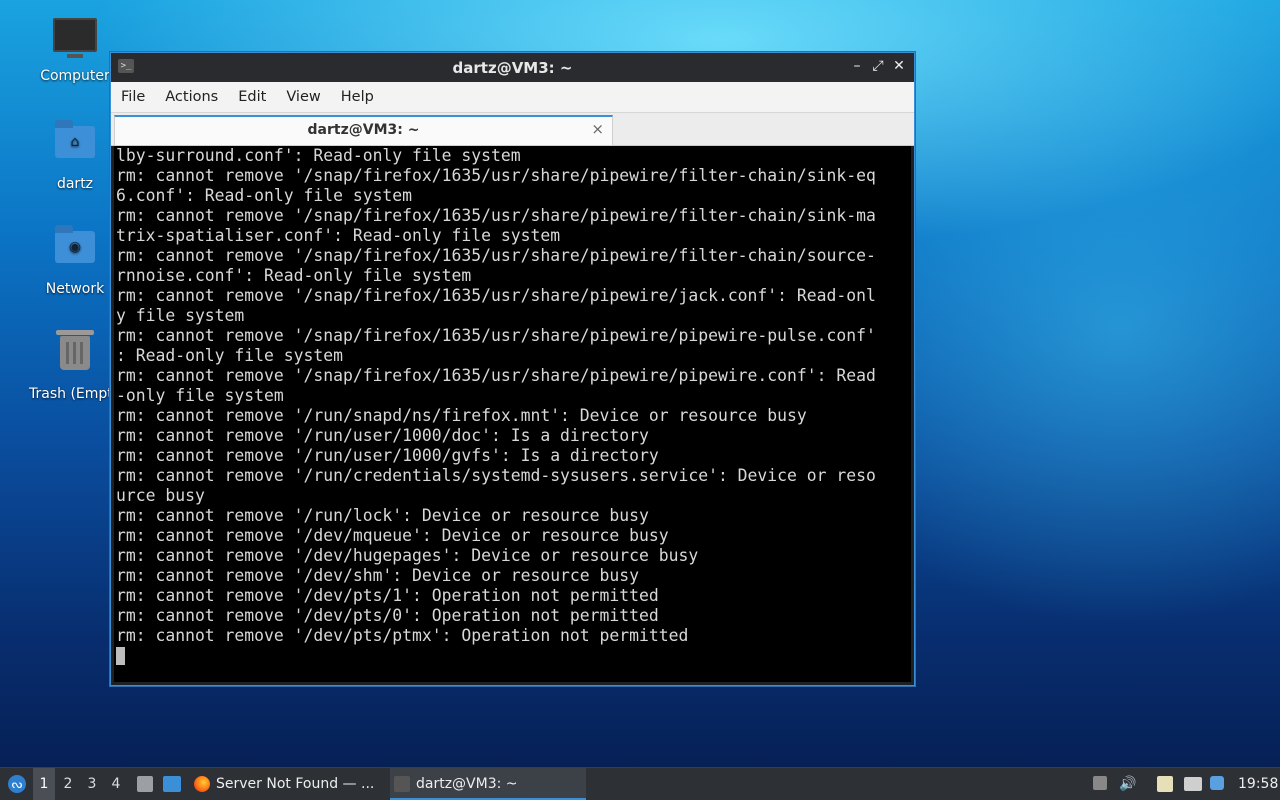 The width and height of the screenshot is (1280, 800). What do you see at coordinates (75, 145) in the screenshot?
I see `home-folder-icon: ⌂` at bounding box center [75, 145].